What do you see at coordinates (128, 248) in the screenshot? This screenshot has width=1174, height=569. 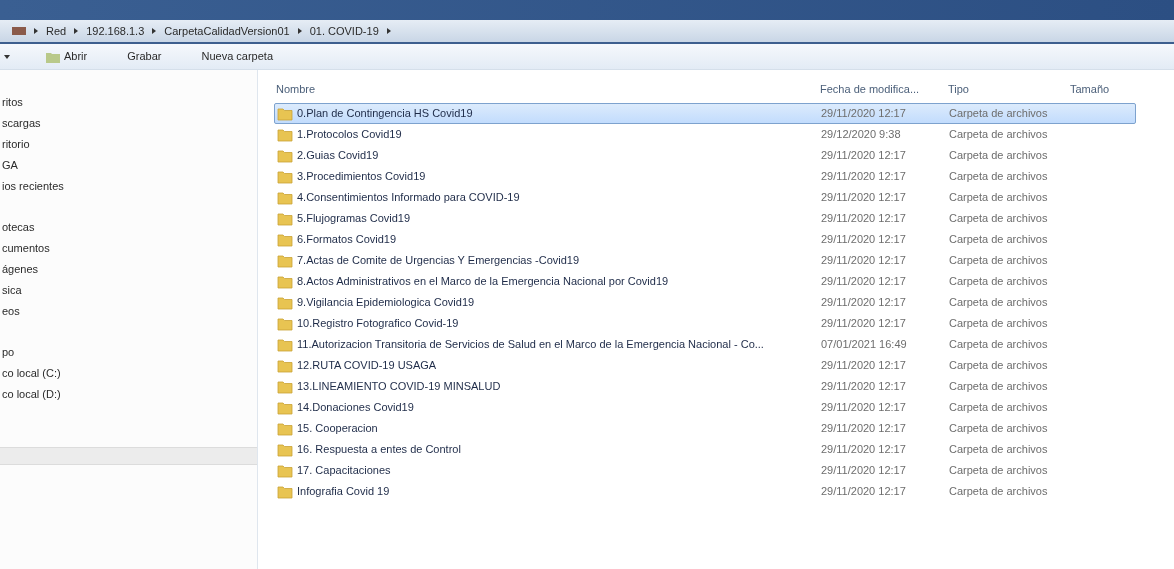 I see `sidebar-item: cumentos` at bounding box center [128, 248].